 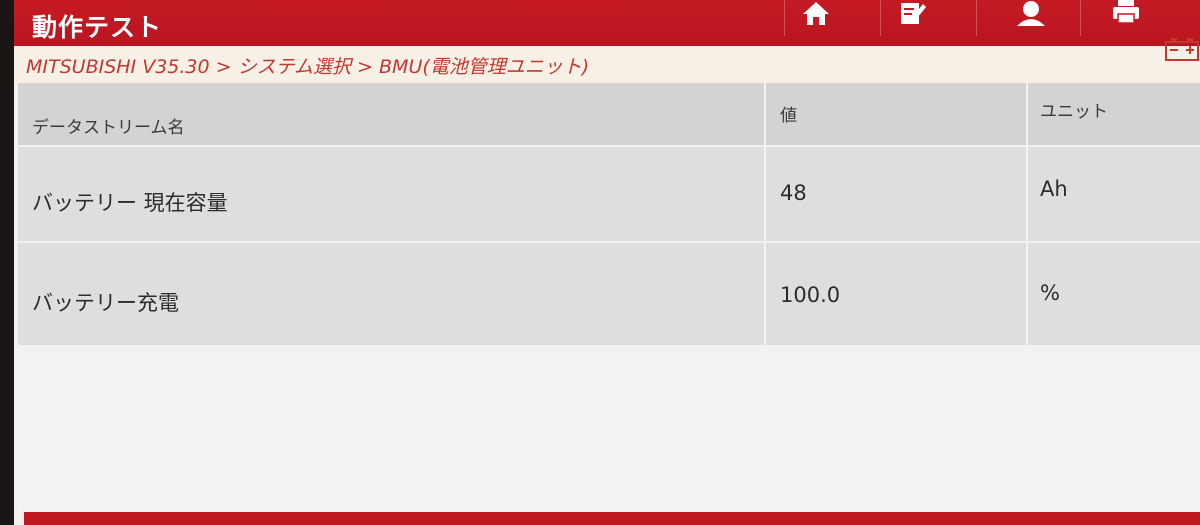 What do you see at coordinates (1031, 13) in the screenshot?
I see `user-icon` at bounding box center [1031, 13].